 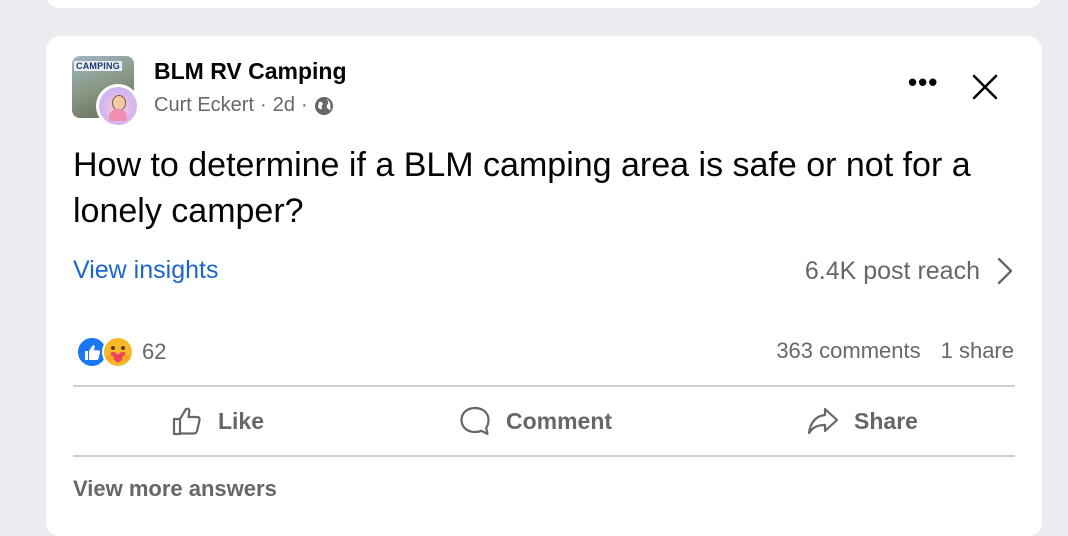 What do you see at coordinates (204, 105) in the screenshot?
I see `author-name: Curt Eckert` at bounding box center [204, 105].